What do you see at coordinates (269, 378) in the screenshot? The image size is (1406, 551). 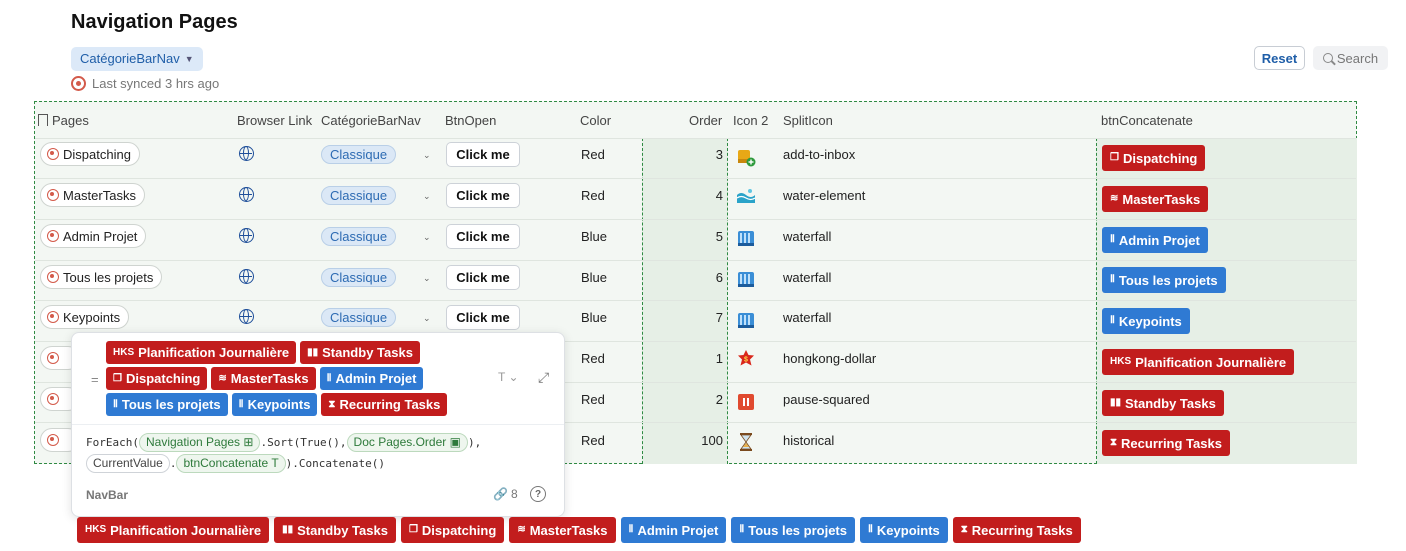 I see `result-tag-label: MasterTasks` at bounding box center [269, 378].